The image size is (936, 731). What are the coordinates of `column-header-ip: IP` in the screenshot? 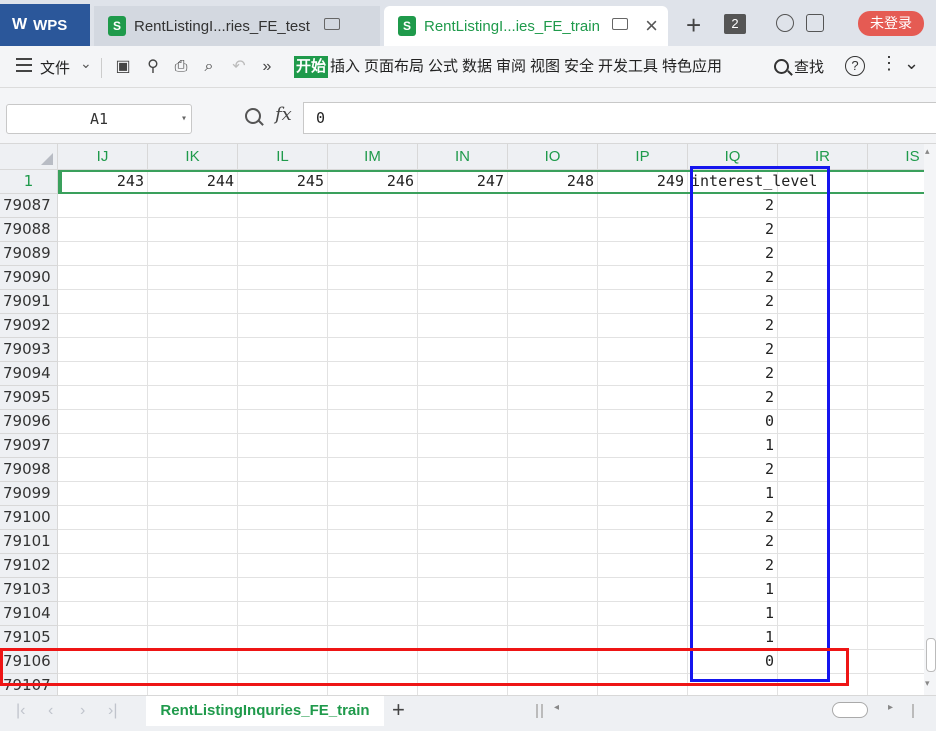 It's located at (643, 157).